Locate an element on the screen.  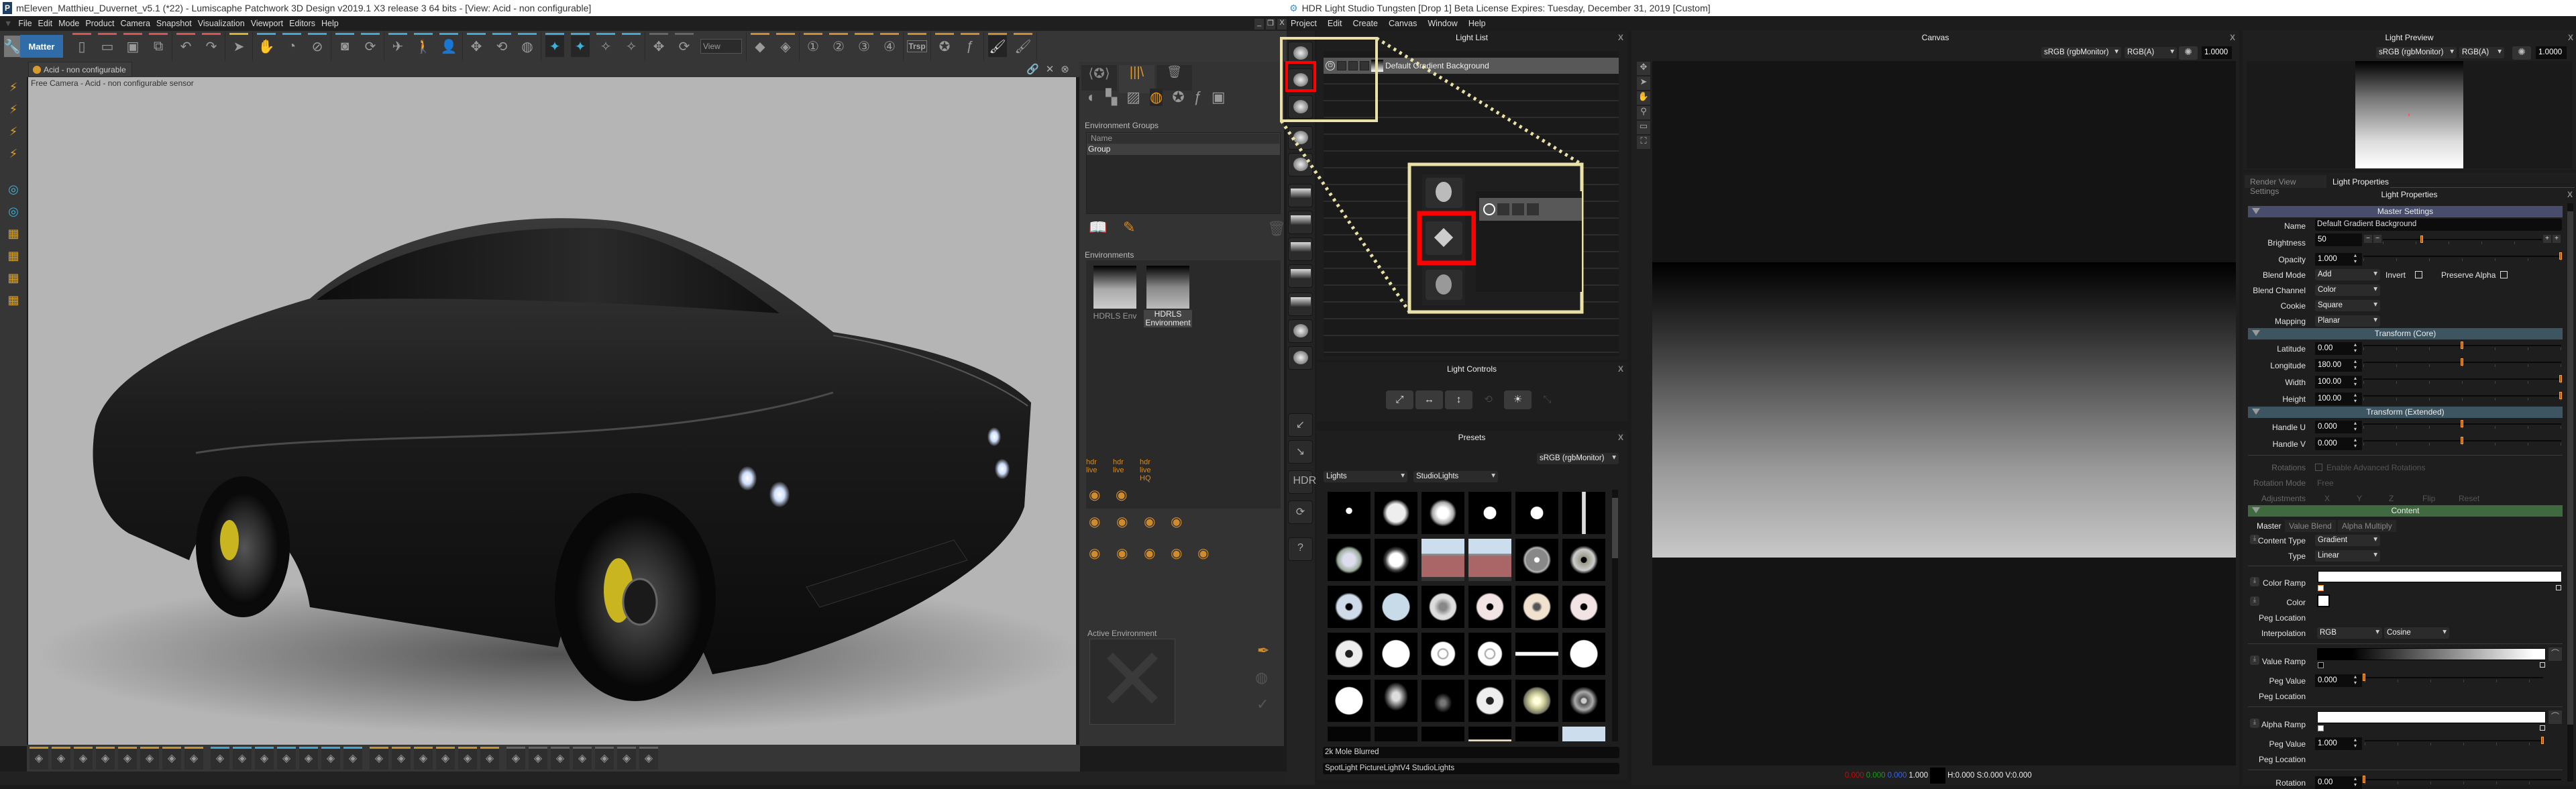
tab-acid: Acid - non configurable is located at coordinates (80, 69).